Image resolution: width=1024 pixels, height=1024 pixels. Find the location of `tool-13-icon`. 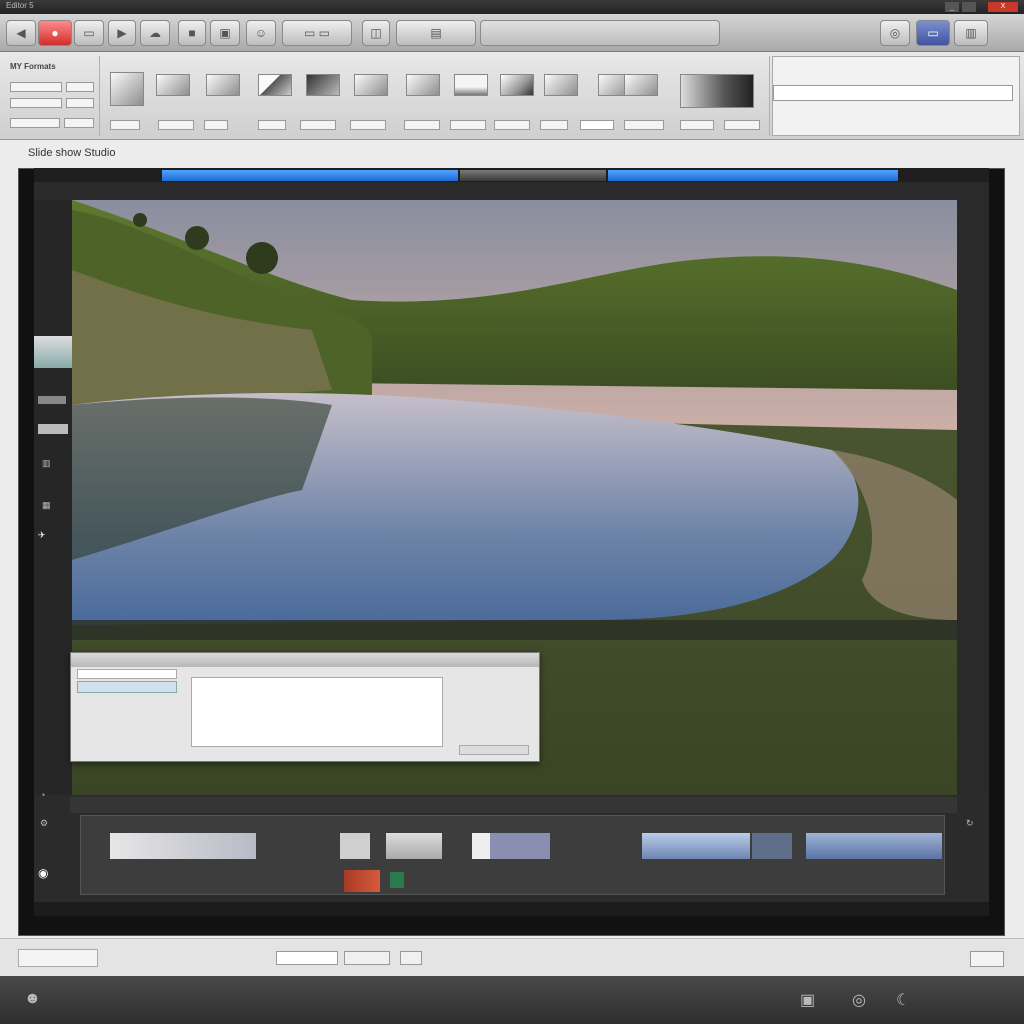

tool-13-icon is located at coordinates (717, 91).